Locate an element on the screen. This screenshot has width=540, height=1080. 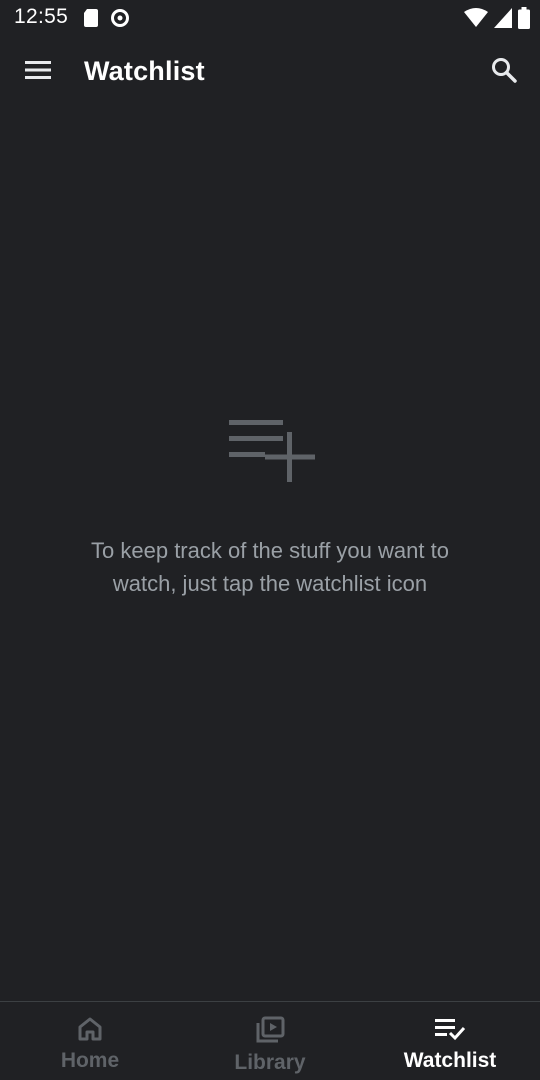
nav-item-home: Home is located at coordinates (90, 1041).